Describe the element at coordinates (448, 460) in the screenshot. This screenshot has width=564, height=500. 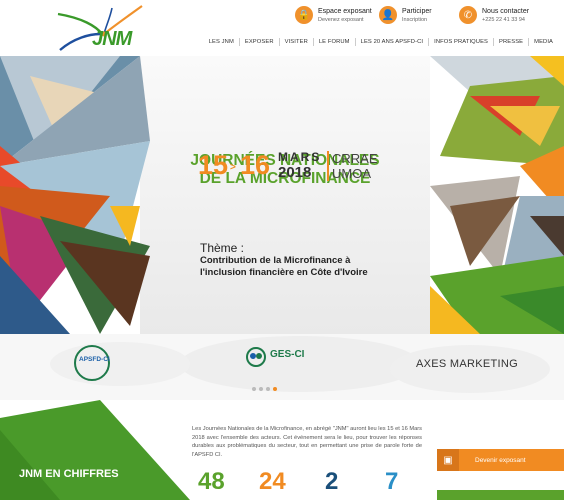
I see `exposant-icon: ▣` at that location.